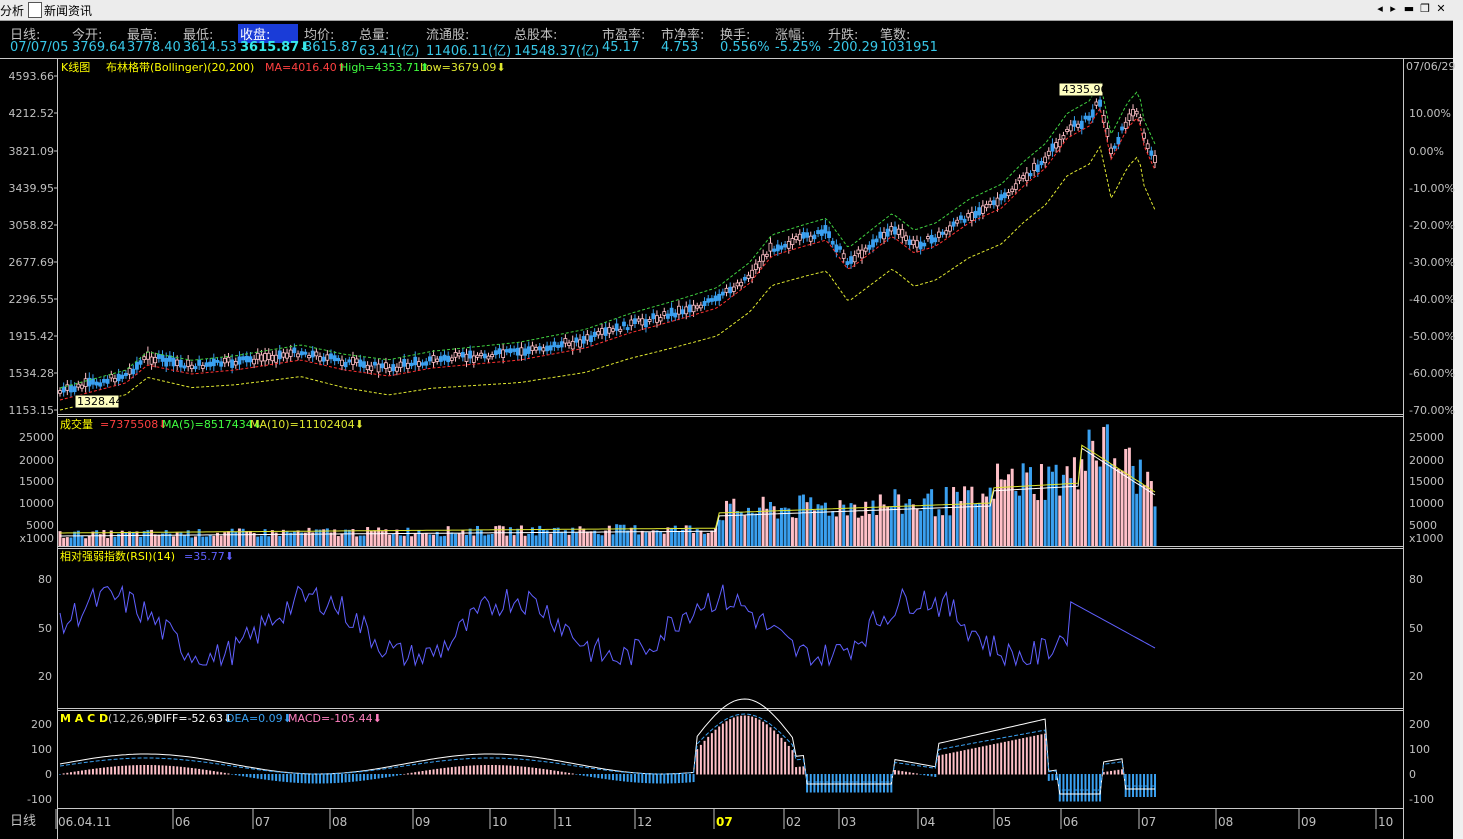 This screenshot has height=839, width=1463. I want to click on kline-pct-tick: -20.00%, so click(1432, 225).